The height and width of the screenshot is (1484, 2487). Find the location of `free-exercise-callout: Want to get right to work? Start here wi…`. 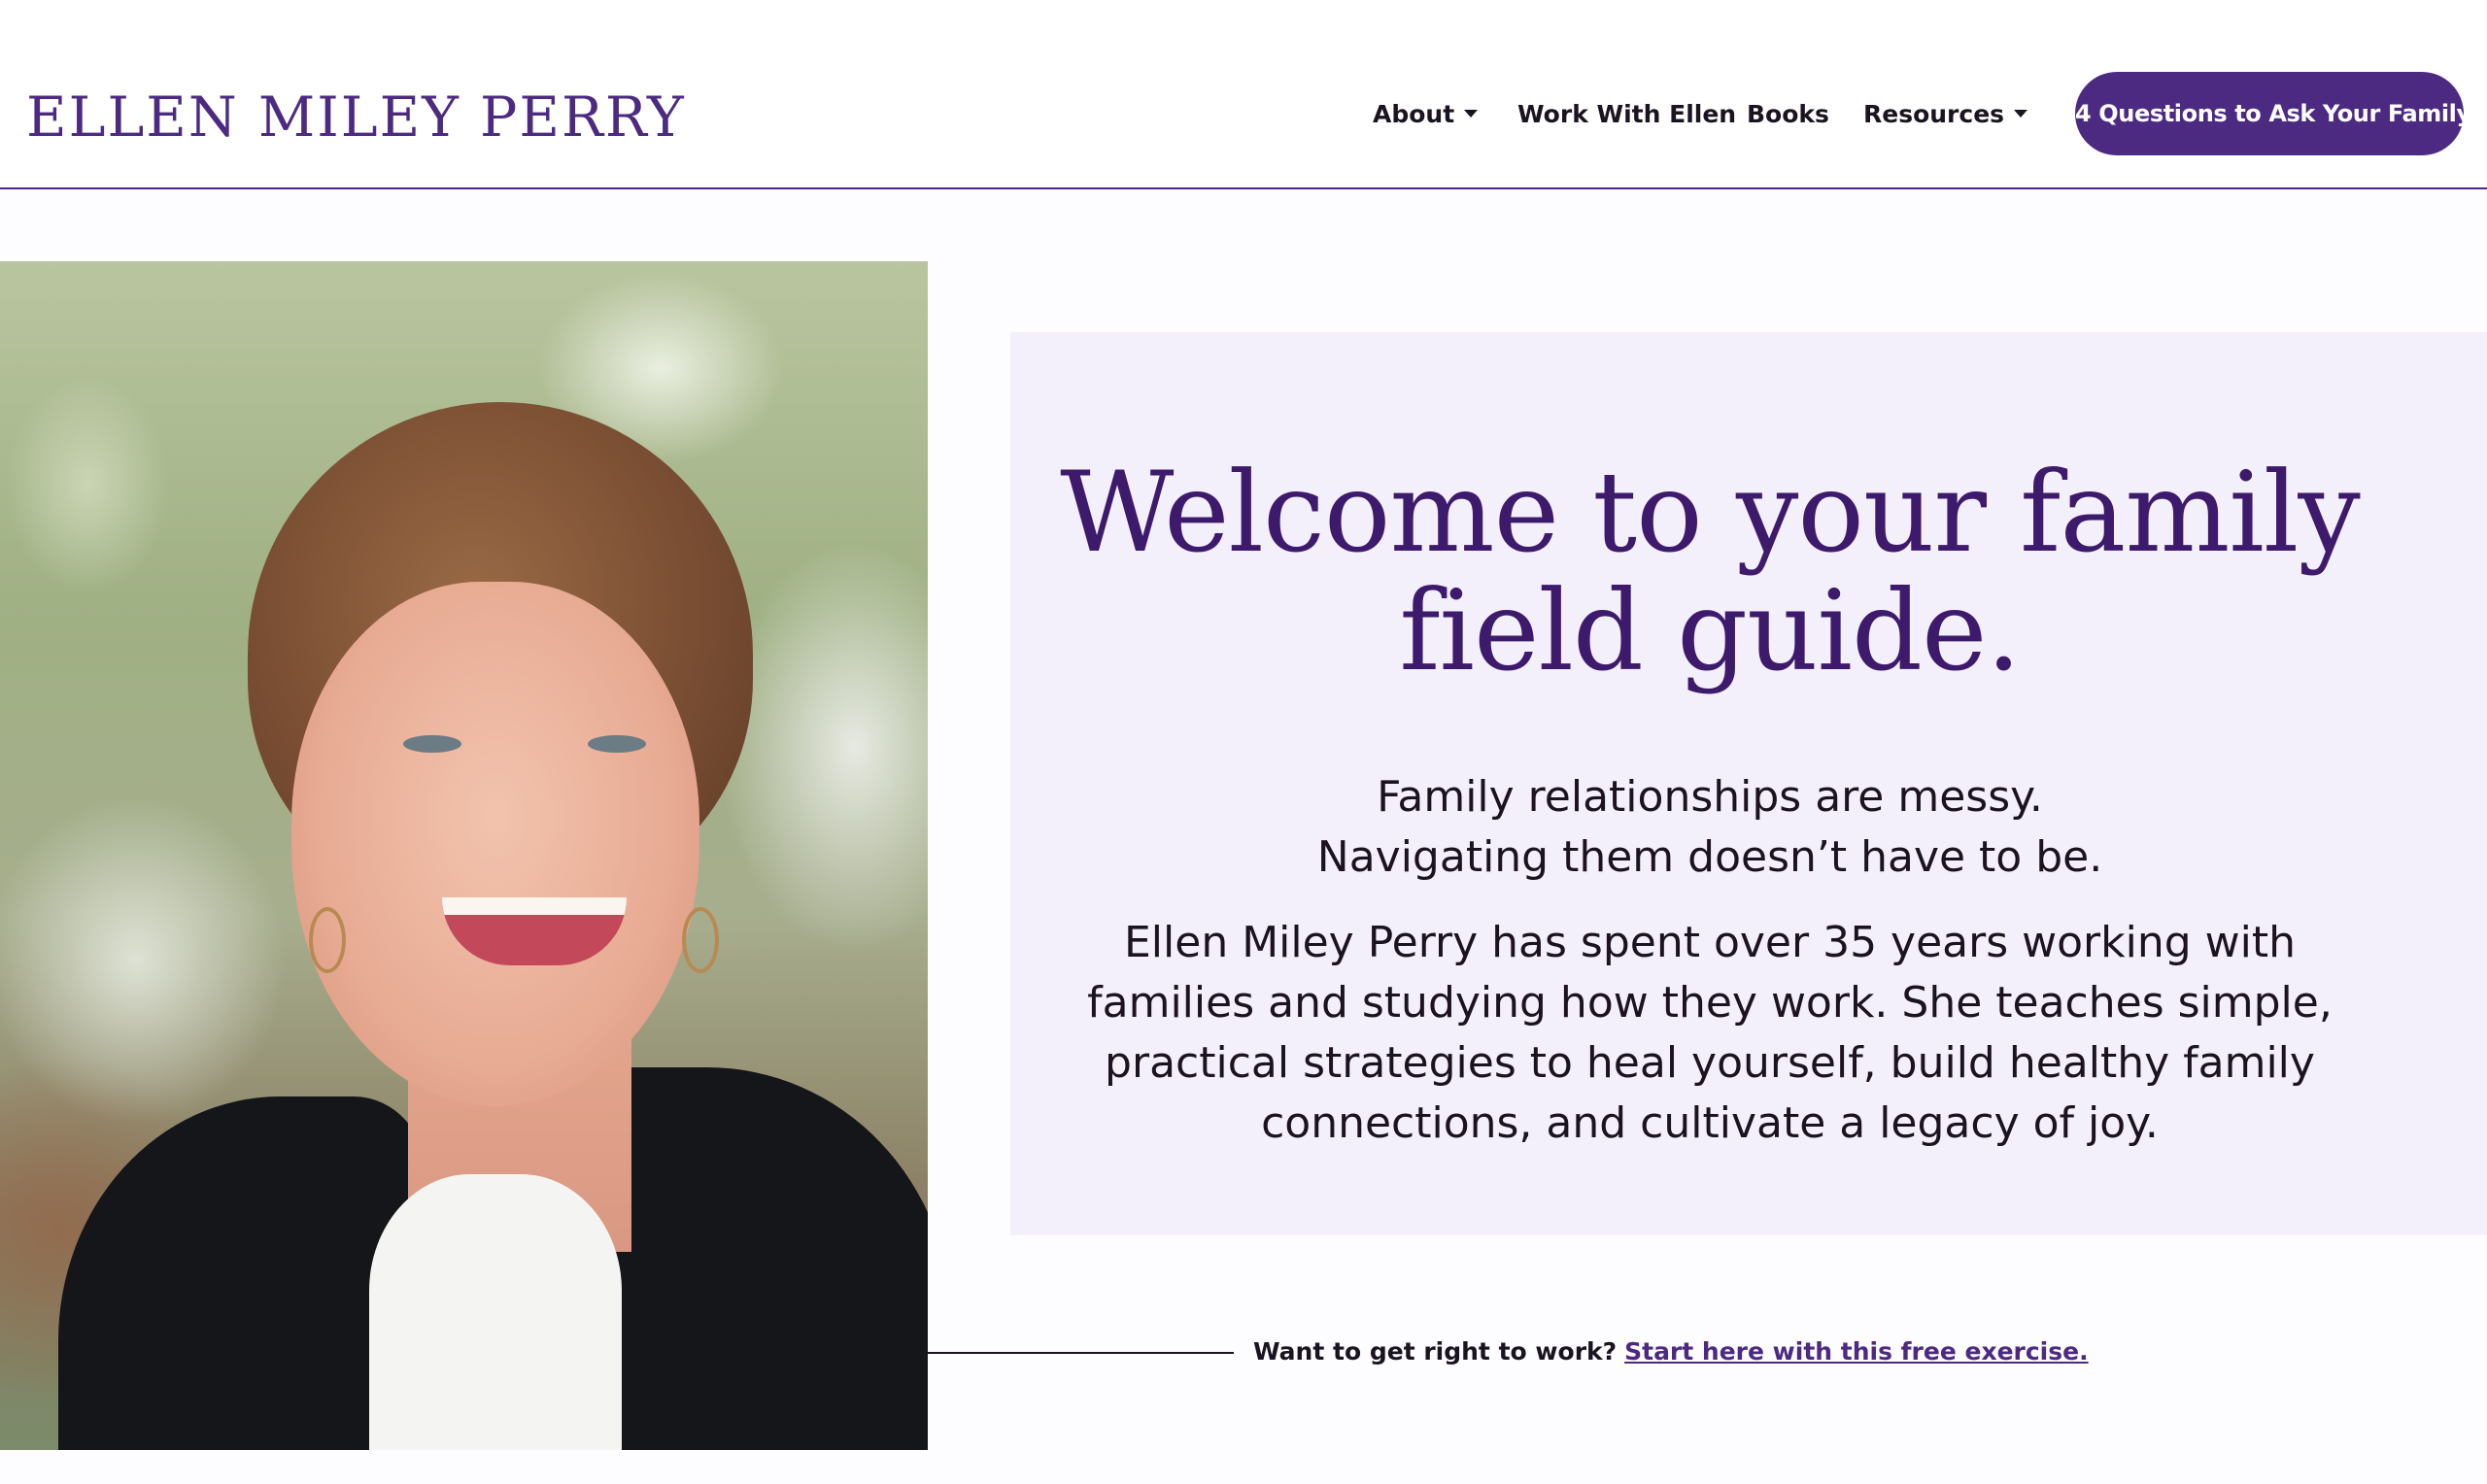

free-exercise-callout: Want to get right to work? Start here wi… is located at coordinates (1671, 1351).